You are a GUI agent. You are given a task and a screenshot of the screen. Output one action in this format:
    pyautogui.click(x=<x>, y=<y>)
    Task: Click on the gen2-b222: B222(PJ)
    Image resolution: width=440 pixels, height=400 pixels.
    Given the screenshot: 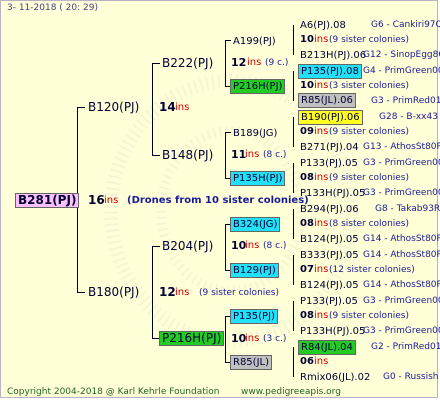 What is the action you would take?
    pyautogui.click(x=187, y=63)
    